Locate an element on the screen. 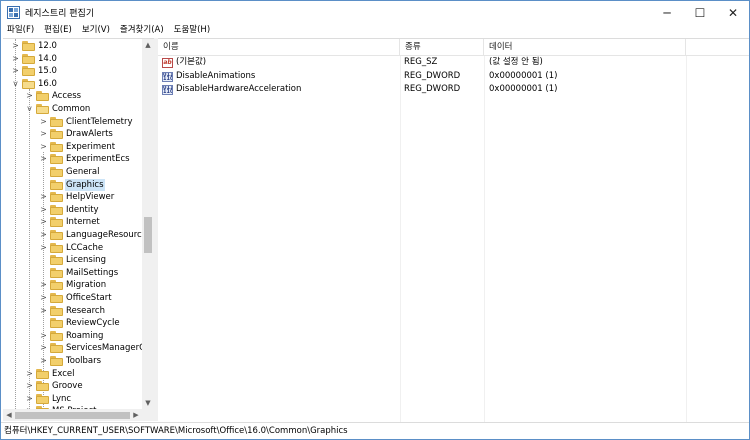 The width and height of the screenshot is (750, 440). menu-file: 파일(F) is located at coordinates (20, 31).